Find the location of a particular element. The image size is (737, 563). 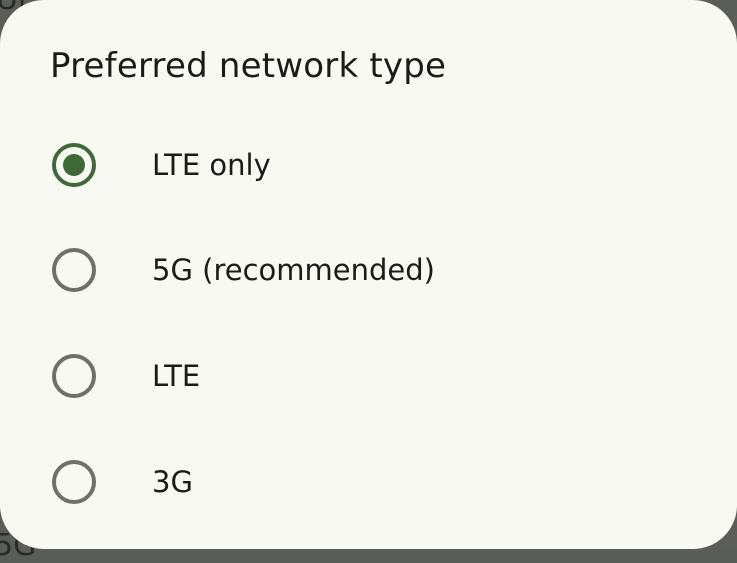

option-label: 3G is located at coordinates (172, 482).